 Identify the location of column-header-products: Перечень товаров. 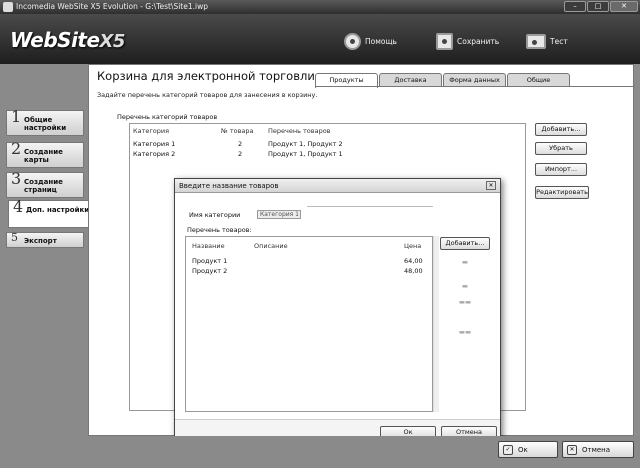
(299, 131).